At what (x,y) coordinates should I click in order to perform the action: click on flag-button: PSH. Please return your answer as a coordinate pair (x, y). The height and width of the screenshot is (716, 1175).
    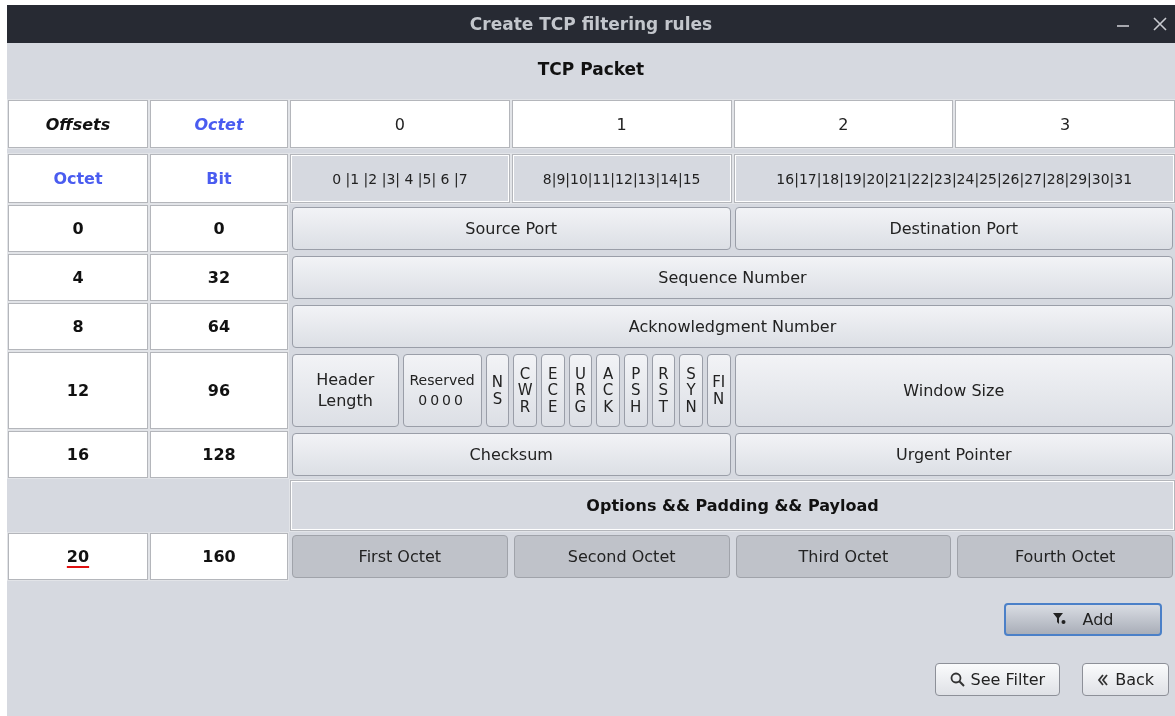
    Looking at the image, I should click on (635, 390).